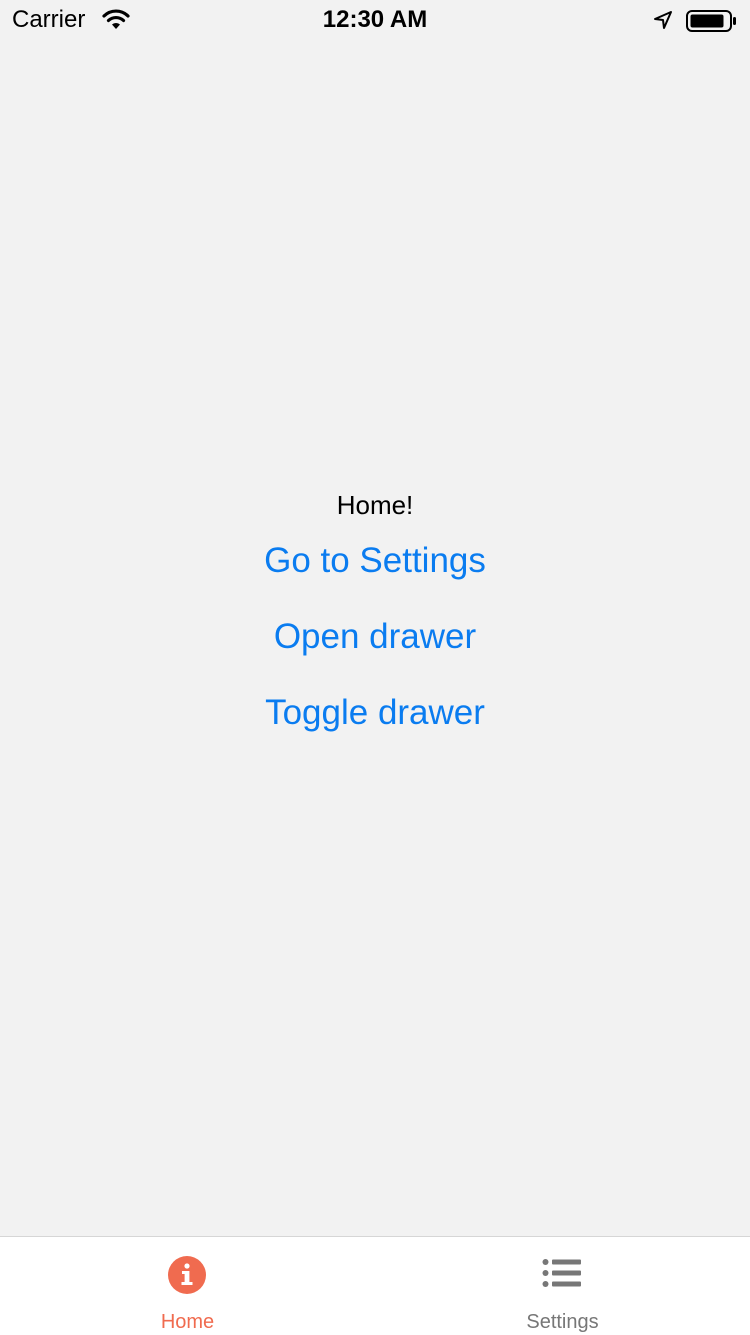  I want to click on location-arrow-icon, so click(663, 20).